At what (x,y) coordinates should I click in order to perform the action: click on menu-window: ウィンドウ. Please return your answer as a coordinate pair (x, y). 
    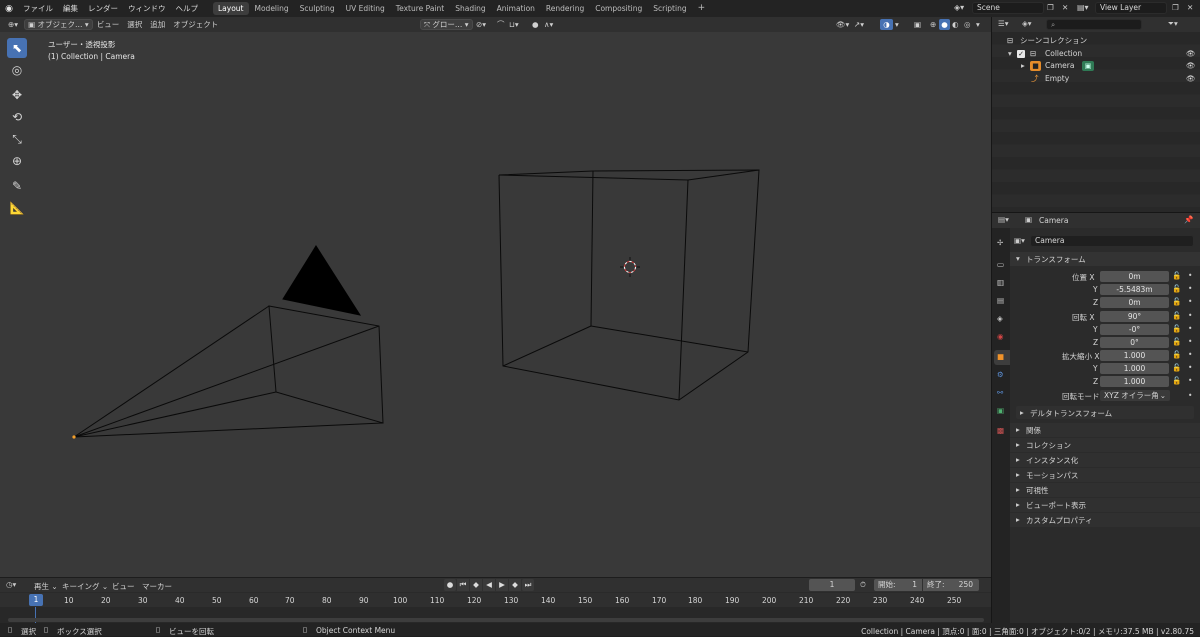
    Looking at the image, I should click on (147, 8).